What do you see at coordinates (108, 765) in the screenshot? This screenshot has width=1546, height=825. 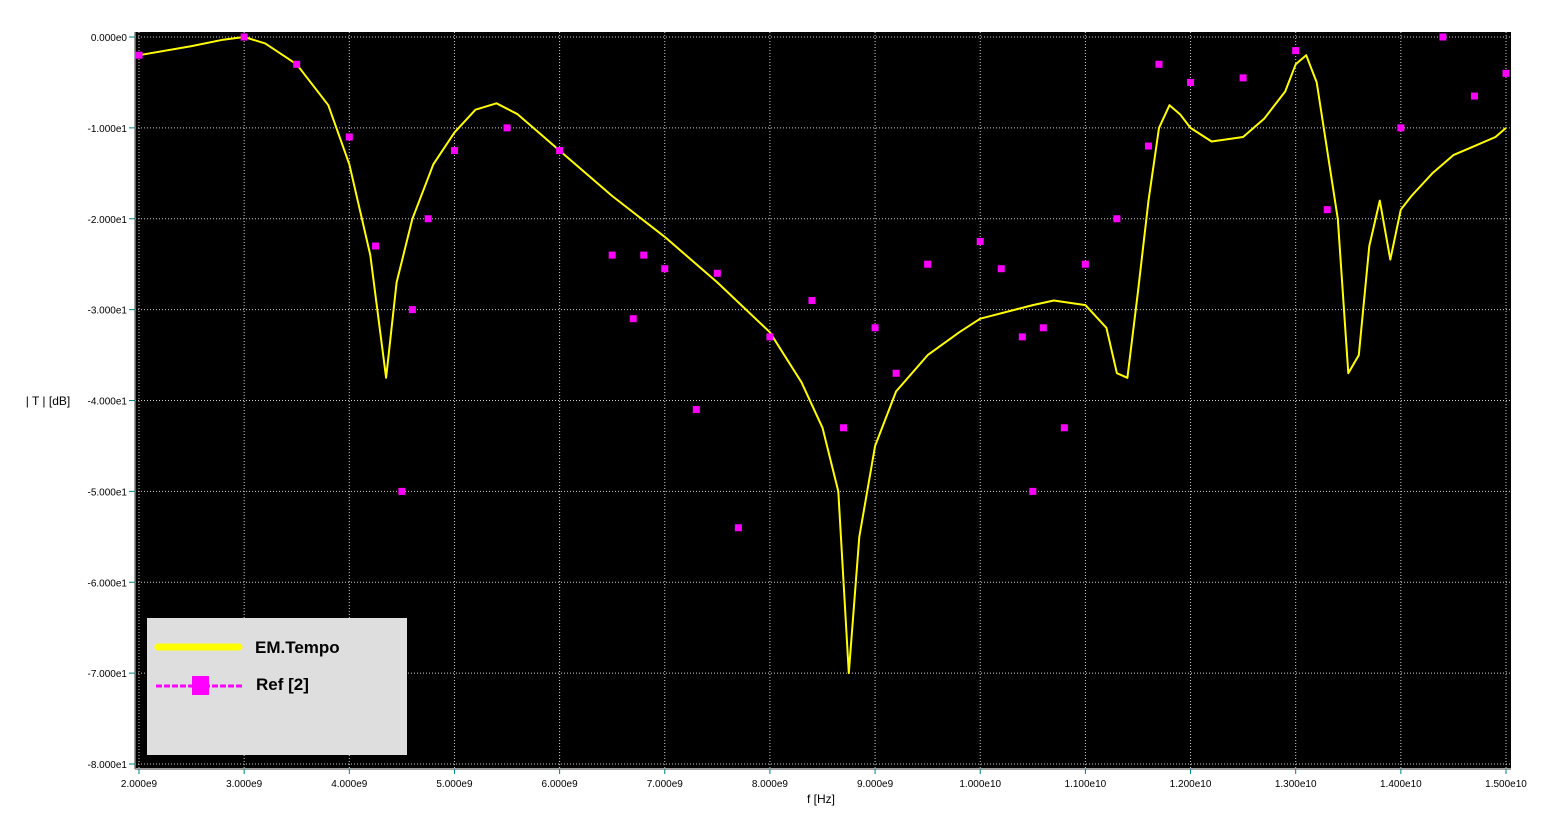 I see `y-tick-label: -8.000e1` at bounding box center [108, 765].